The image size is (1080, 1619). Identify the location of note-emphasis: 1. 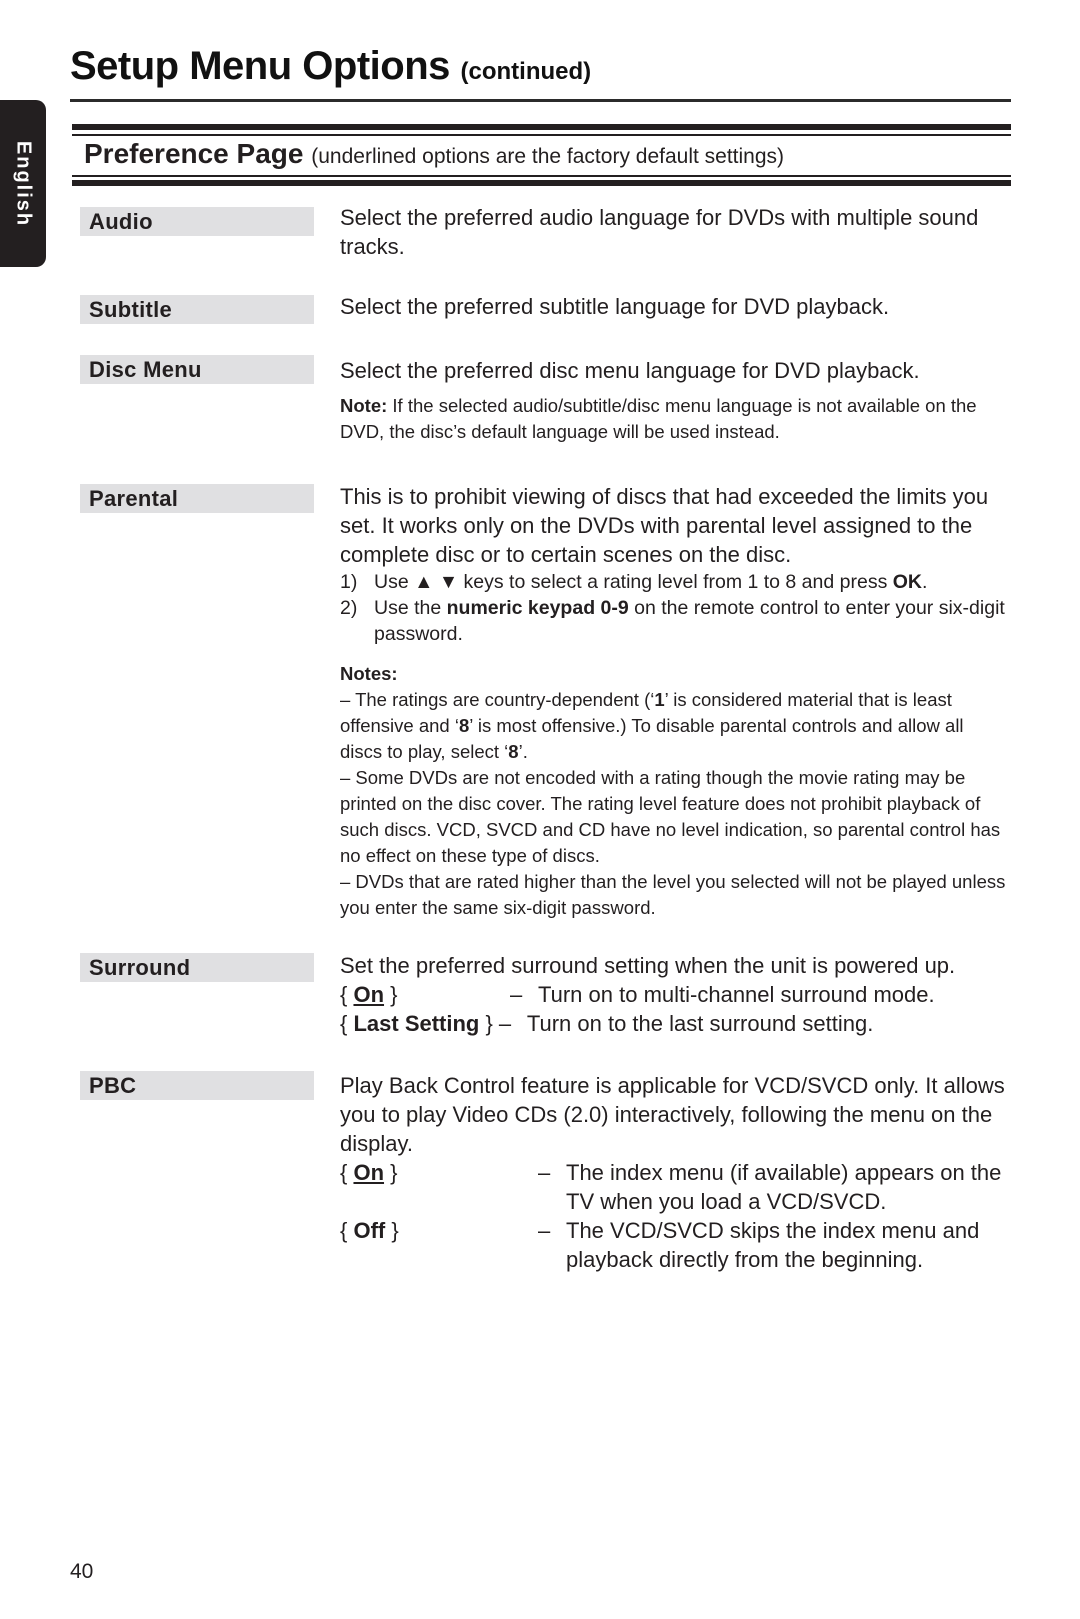
(659, 699).